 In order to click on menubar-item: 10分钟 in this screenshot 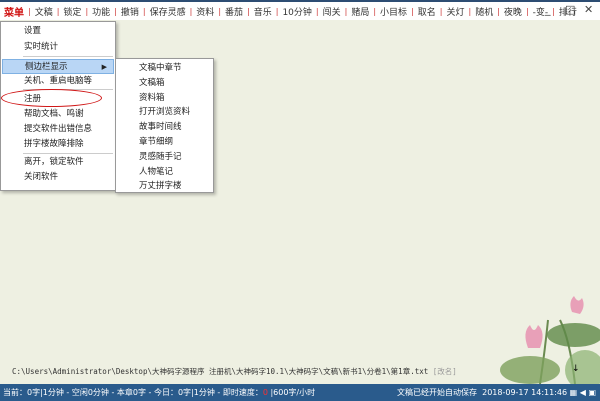, I will do `click(296, 11)`.